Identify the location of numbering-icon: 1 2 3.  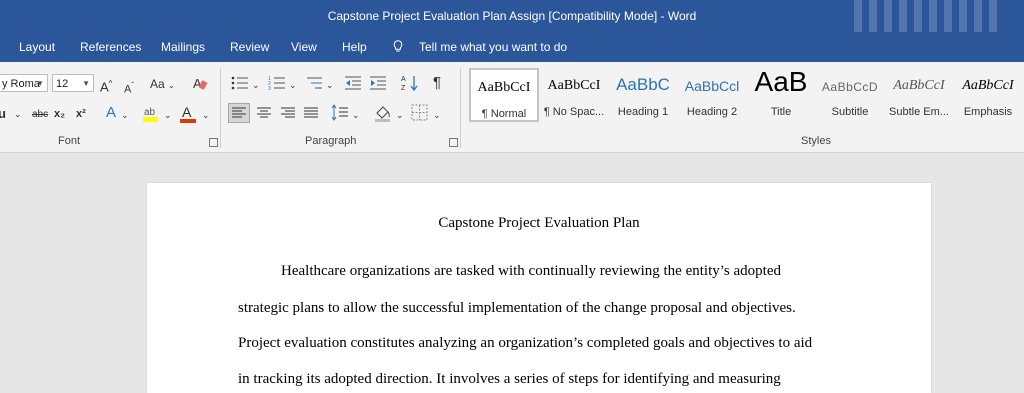
(277, 83).